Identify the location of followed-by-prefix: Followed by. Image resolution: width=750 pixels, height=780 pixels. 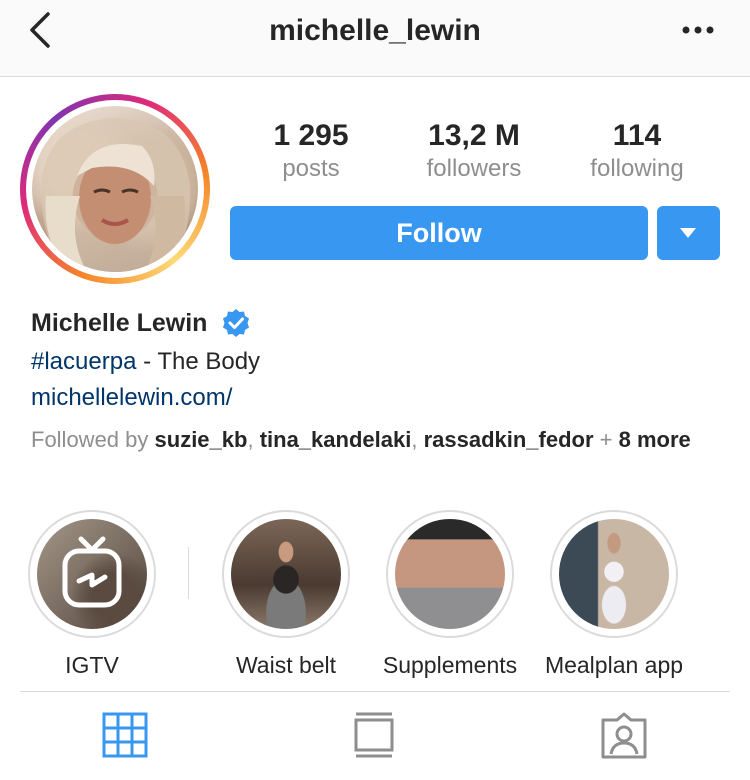
(93, 439).